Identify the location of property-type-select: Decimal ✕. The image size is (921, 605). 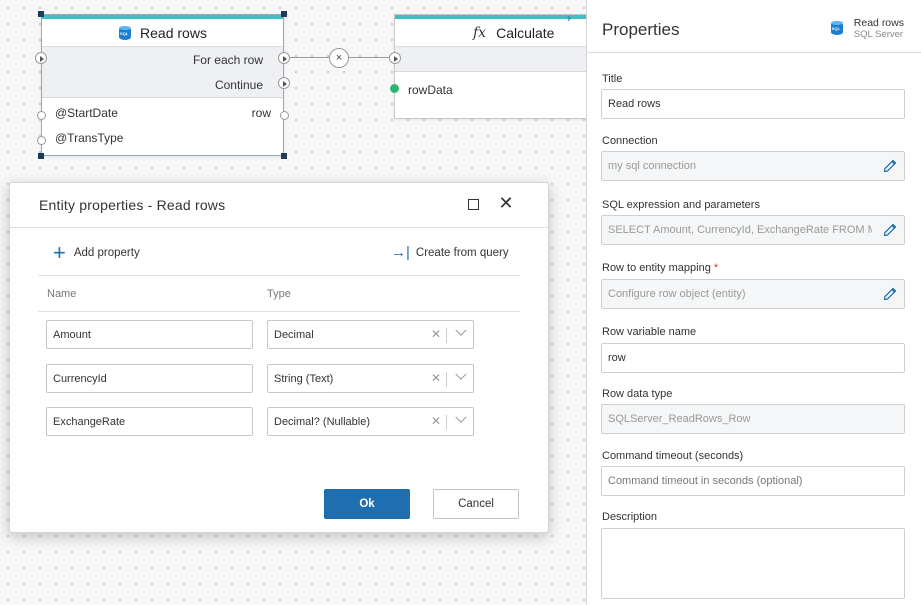
(370, 334).